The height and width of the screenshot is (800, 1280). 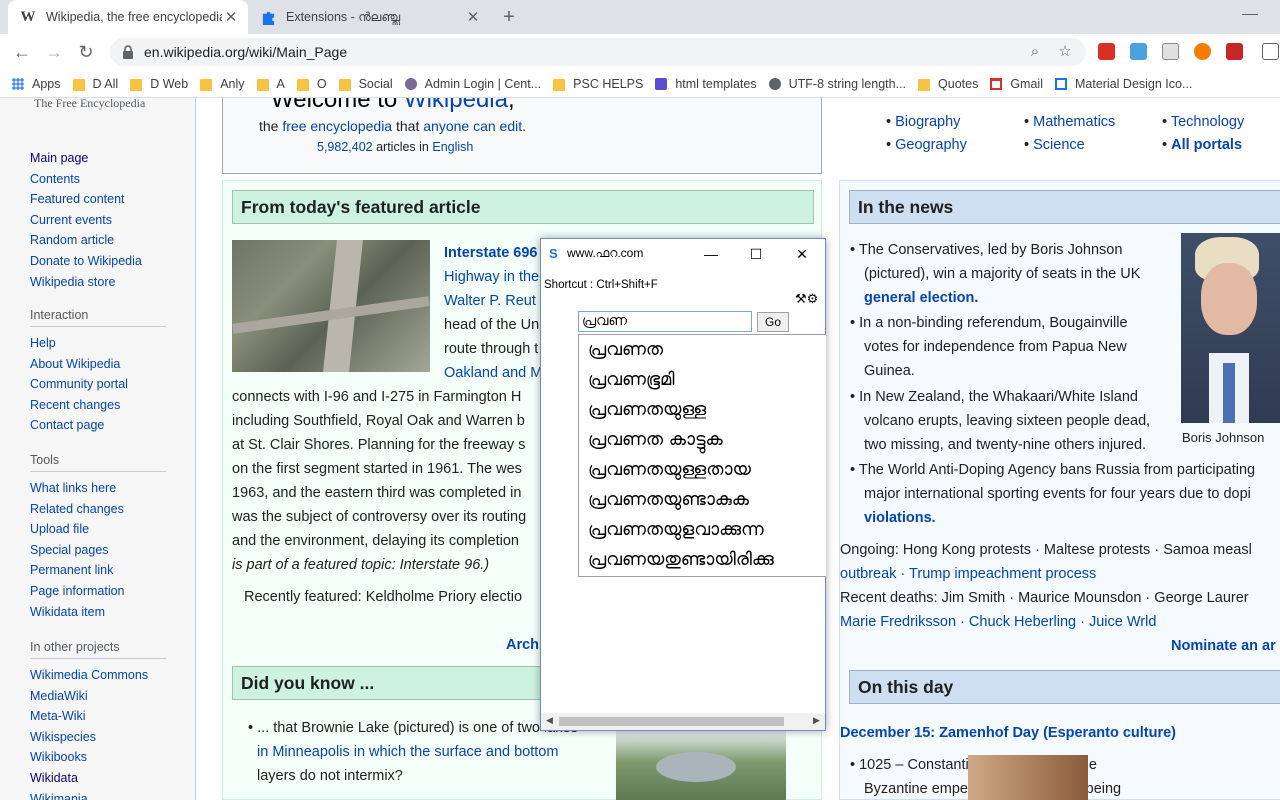 I want to click on bookmark-link: html templates, so click(x=706, y=84).